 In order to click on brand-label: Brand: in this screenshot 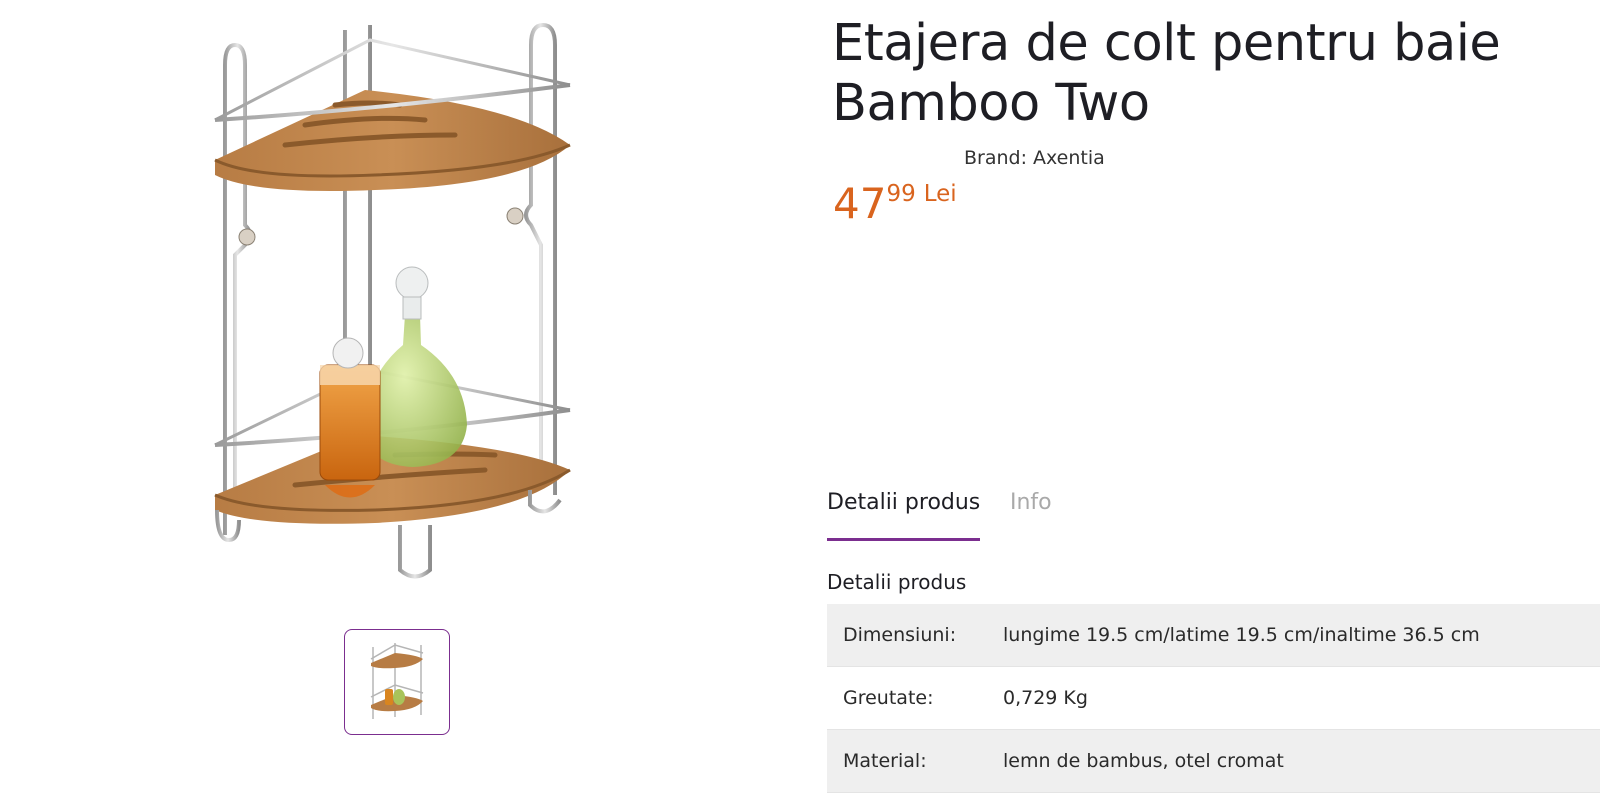, I will do `click(995, 158)`.